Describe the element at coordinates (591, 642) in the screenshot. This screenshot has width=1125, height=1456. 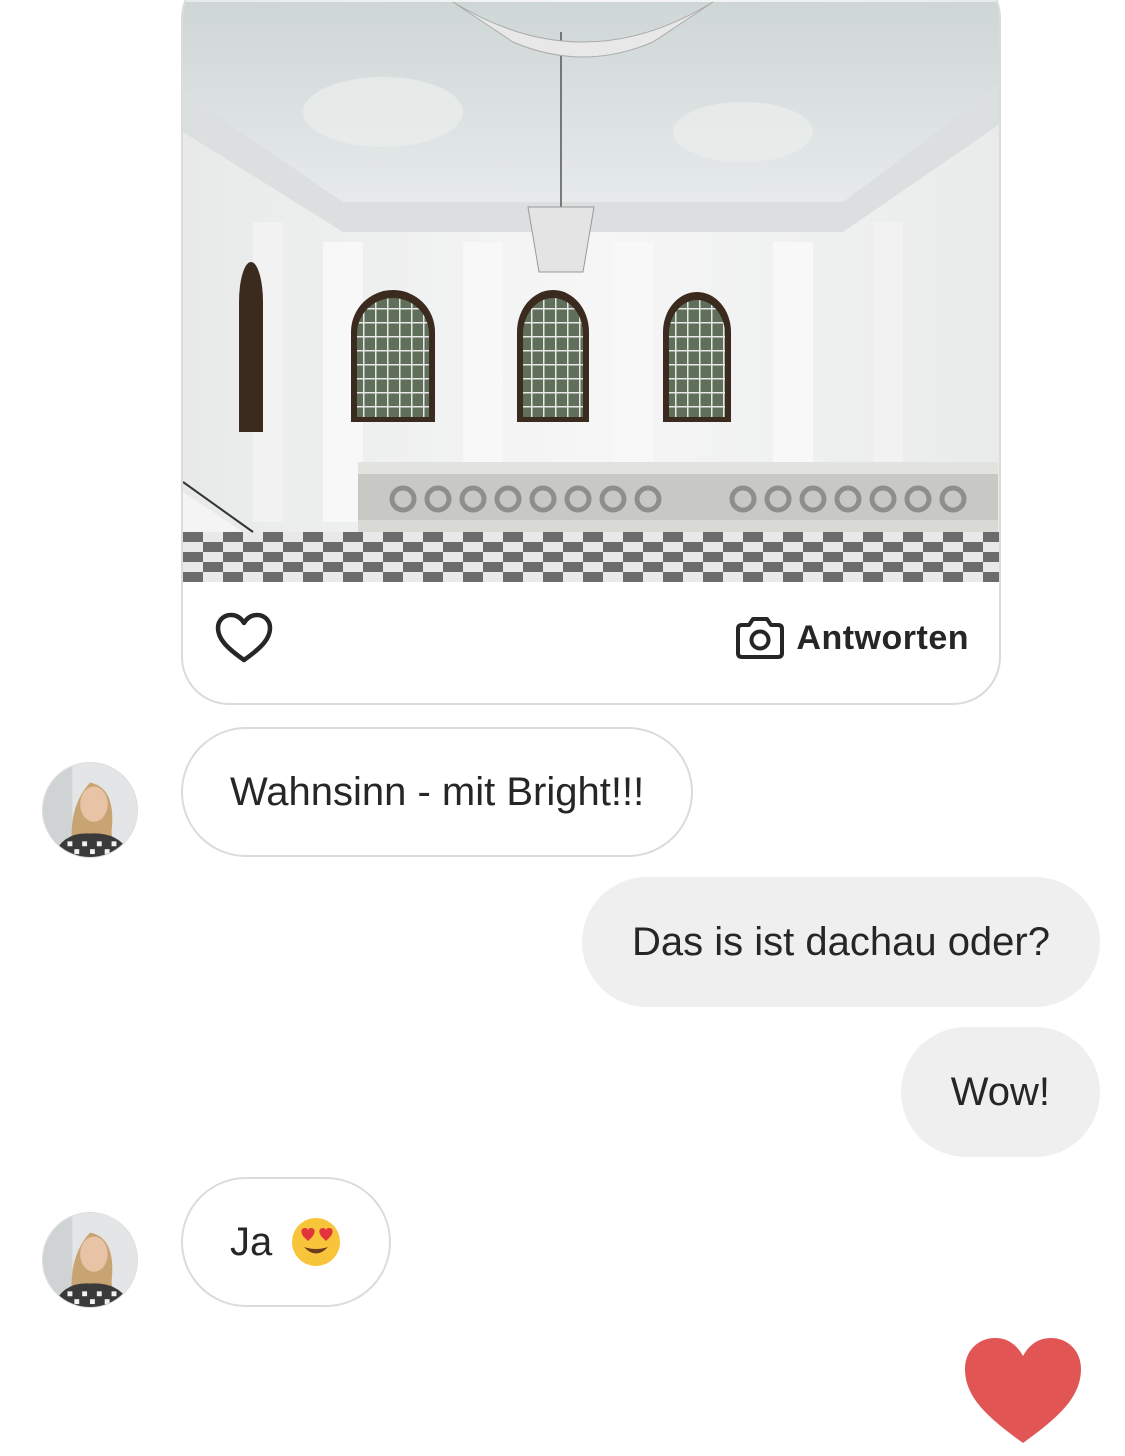
I see `post-actions-bar: Antworten` at that location.